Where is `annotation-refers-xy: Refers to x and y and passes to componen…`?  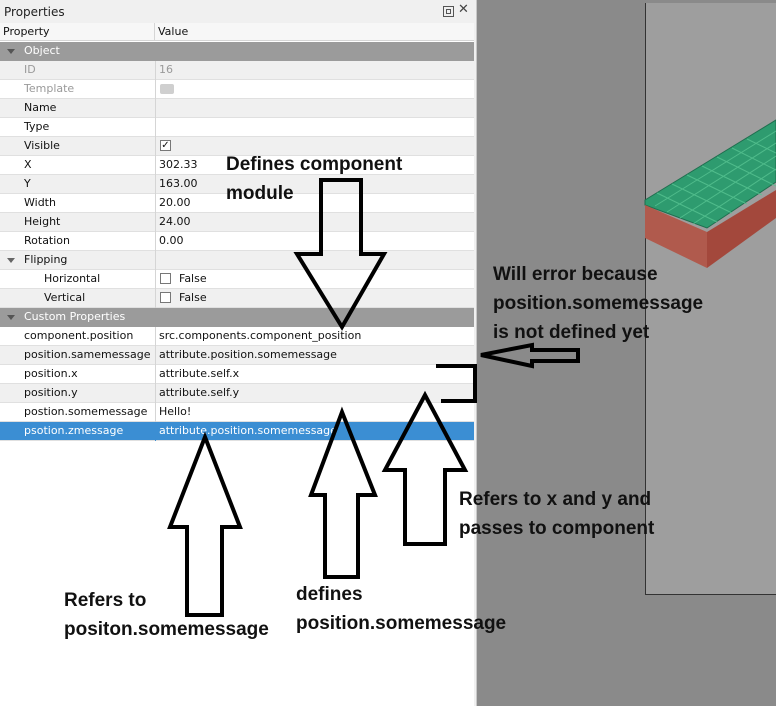
annotation-refers-xy: Refers to x and y and passes to componen… is located at coordinates (557, 514).